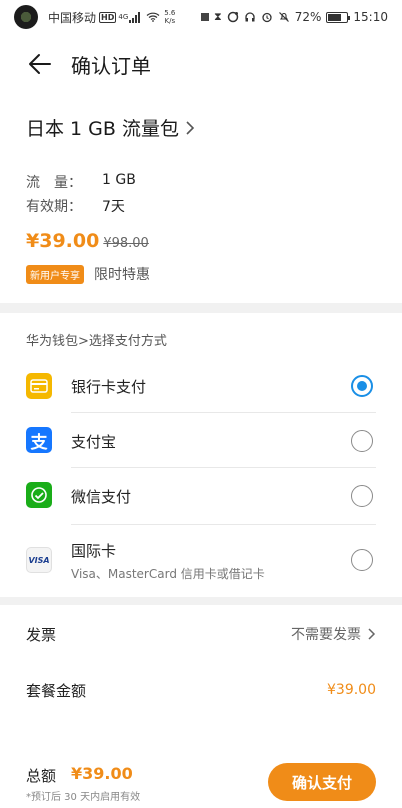 The width and height of the screenshot is (402, 808). I want to click on payment-option-intl-card: VISA 国际卡 Visa、MasterCard 信用卡或借记卡, so click(201, 562).